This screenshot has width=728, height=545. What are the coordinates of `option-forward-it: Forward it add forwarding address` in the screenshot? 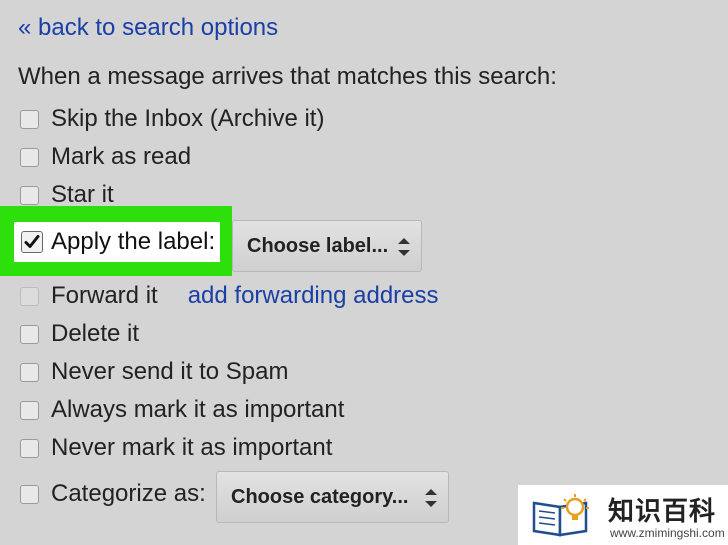 It's located at (229, 296).